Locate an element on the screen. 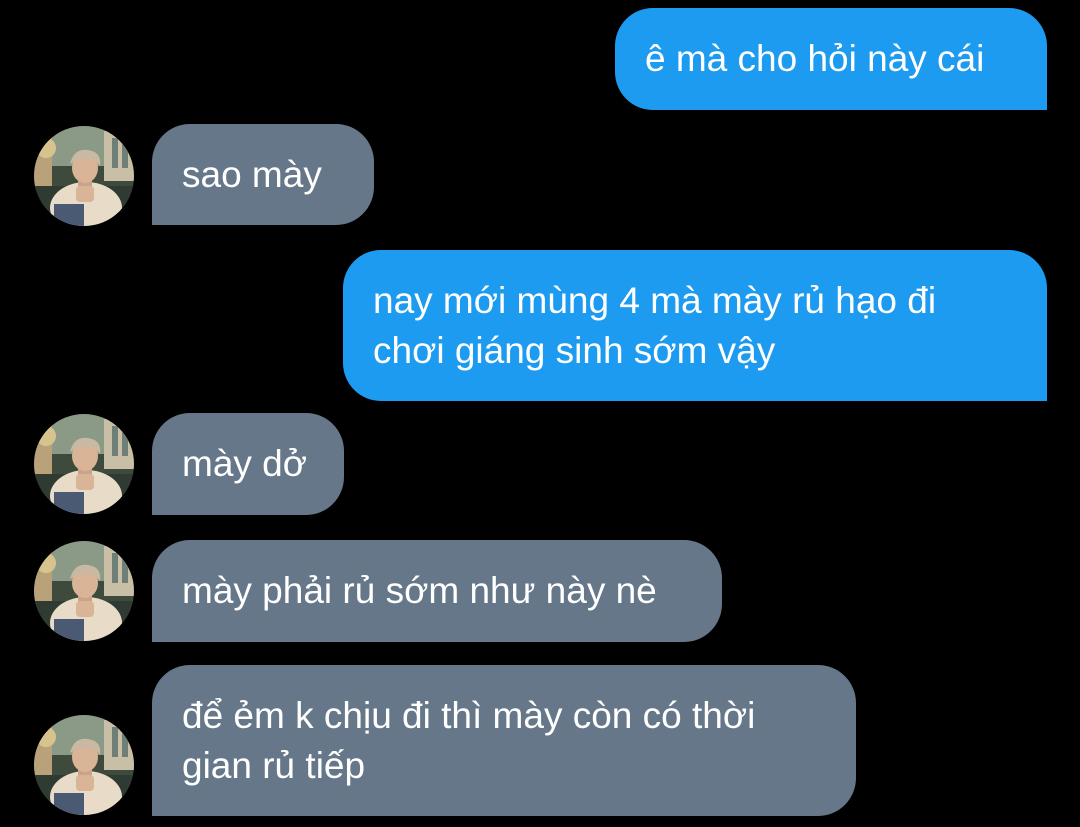 The height and width of the screenshot is (827, 1080). message-bubble-incoming: mày dở is located at coordinates (248, 464).